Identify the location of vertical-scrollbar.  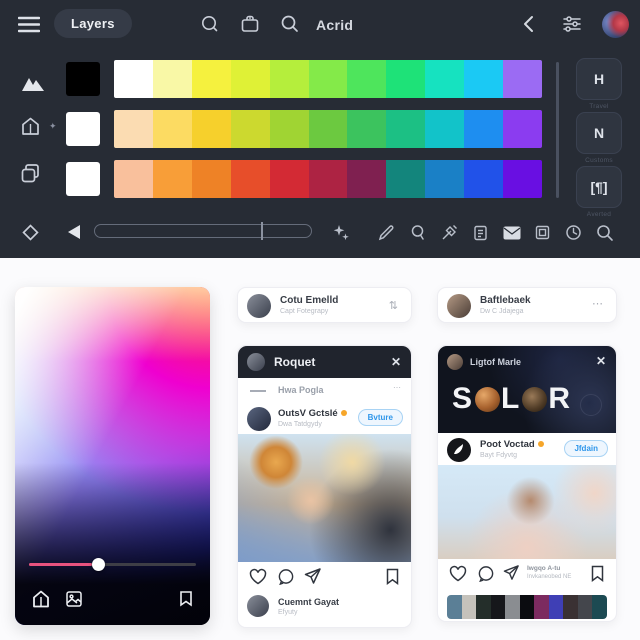
(557, 130).